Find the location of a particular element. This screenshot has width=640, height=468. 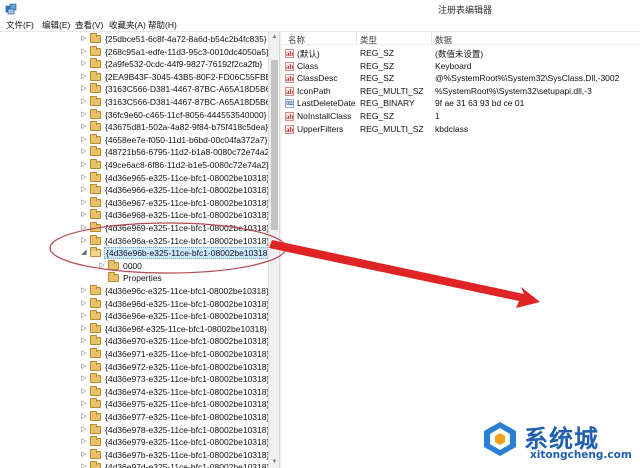

tree-item: ▷ {49ce6ac8-6f86-11d2-b1e5-0080c72e74a2} is located at coordinates (134, 165).